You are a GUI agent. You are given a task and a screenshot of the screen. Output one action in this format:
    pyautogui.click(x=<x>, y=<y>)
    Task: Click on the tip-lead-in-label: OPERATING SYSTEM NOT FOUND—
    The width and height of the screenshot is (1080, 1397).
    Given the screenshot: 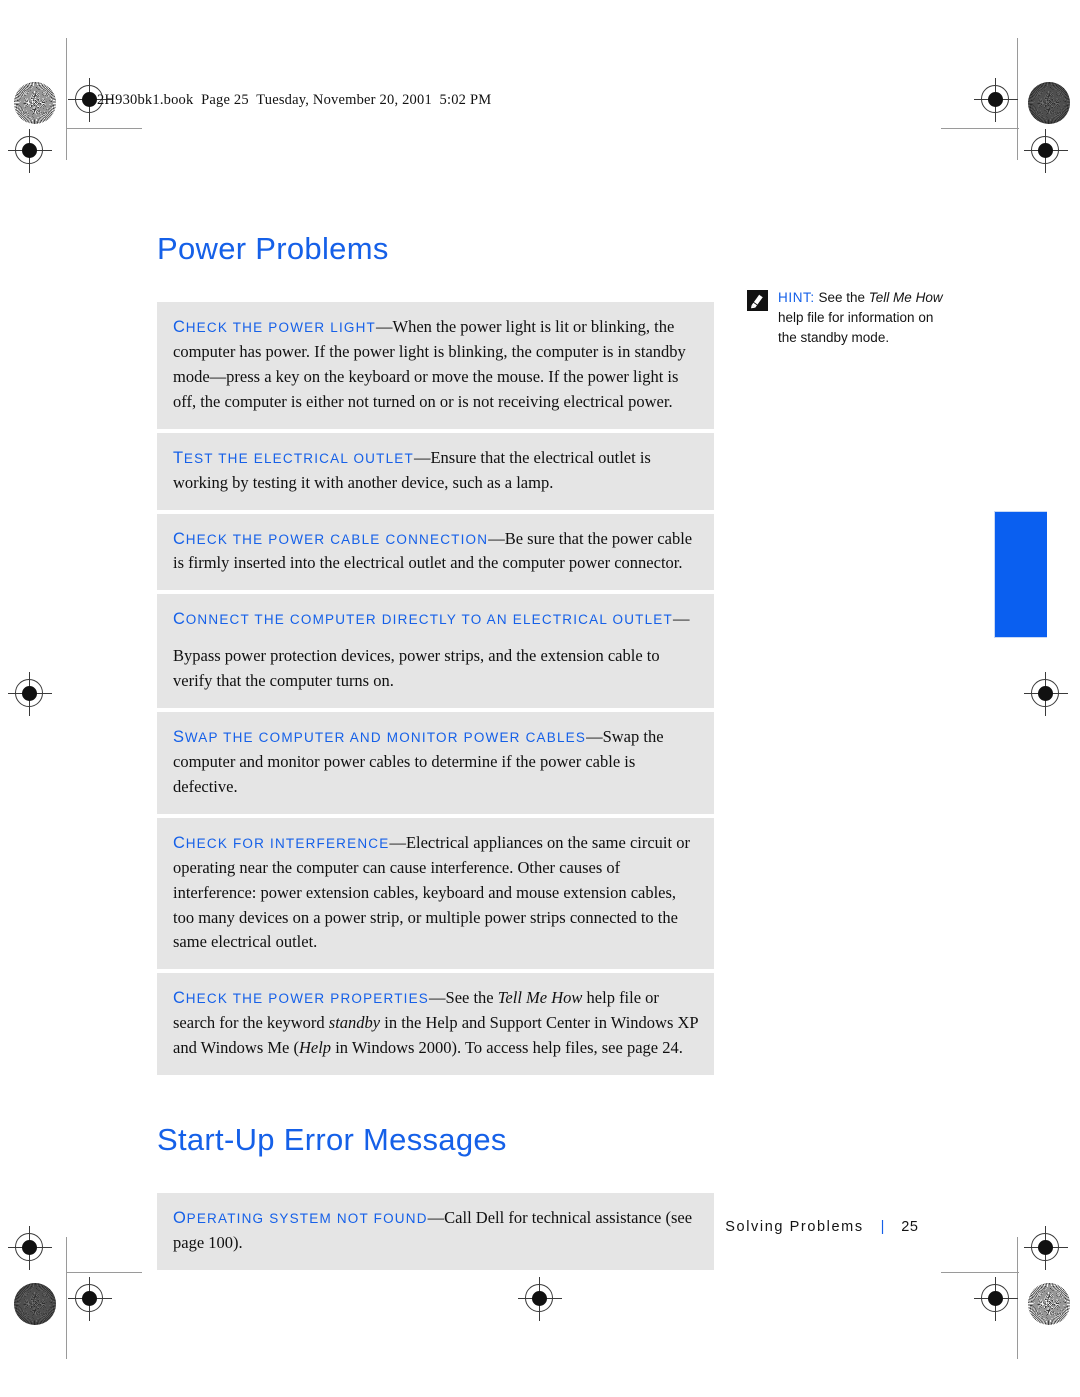 What is the action you would take?
    pyautogui.click(x=309, y=1218)
    